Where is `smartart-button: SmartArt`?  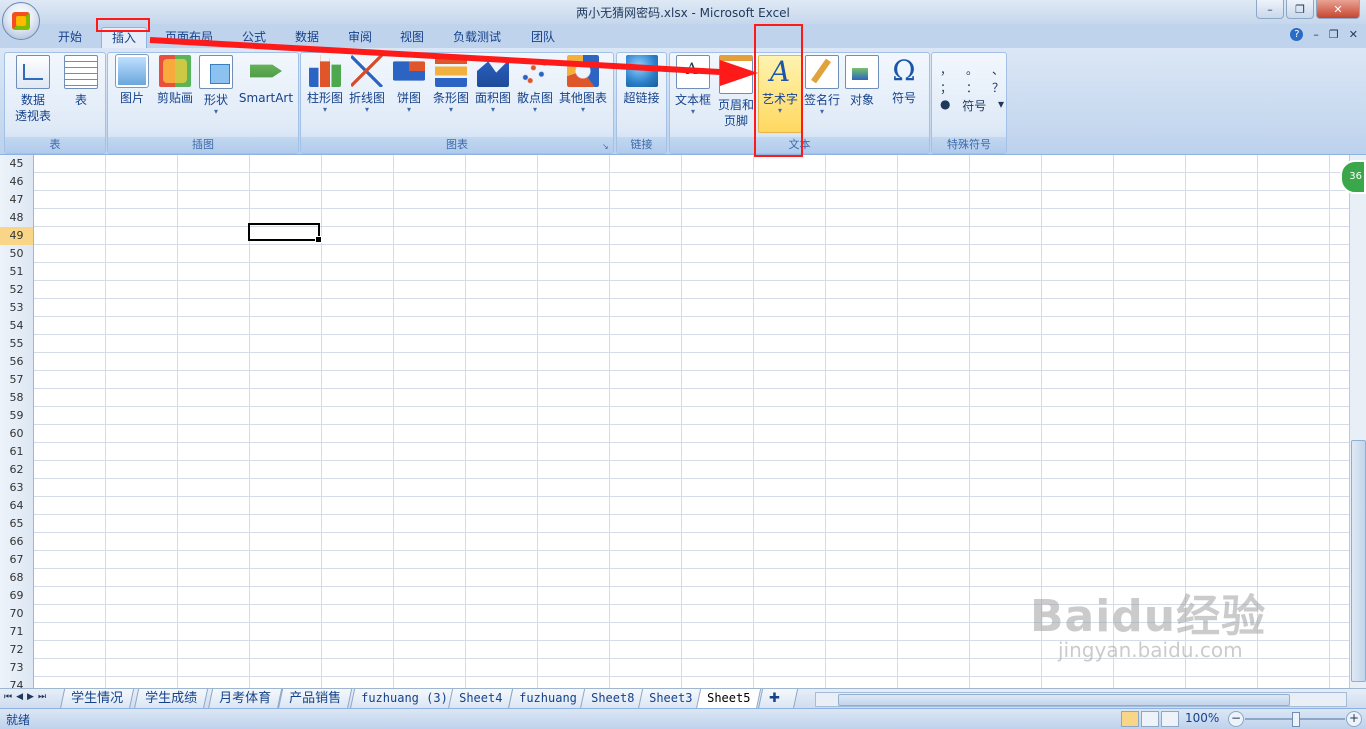 smartart-button: SmartArt is located at coordinates (266, 80).